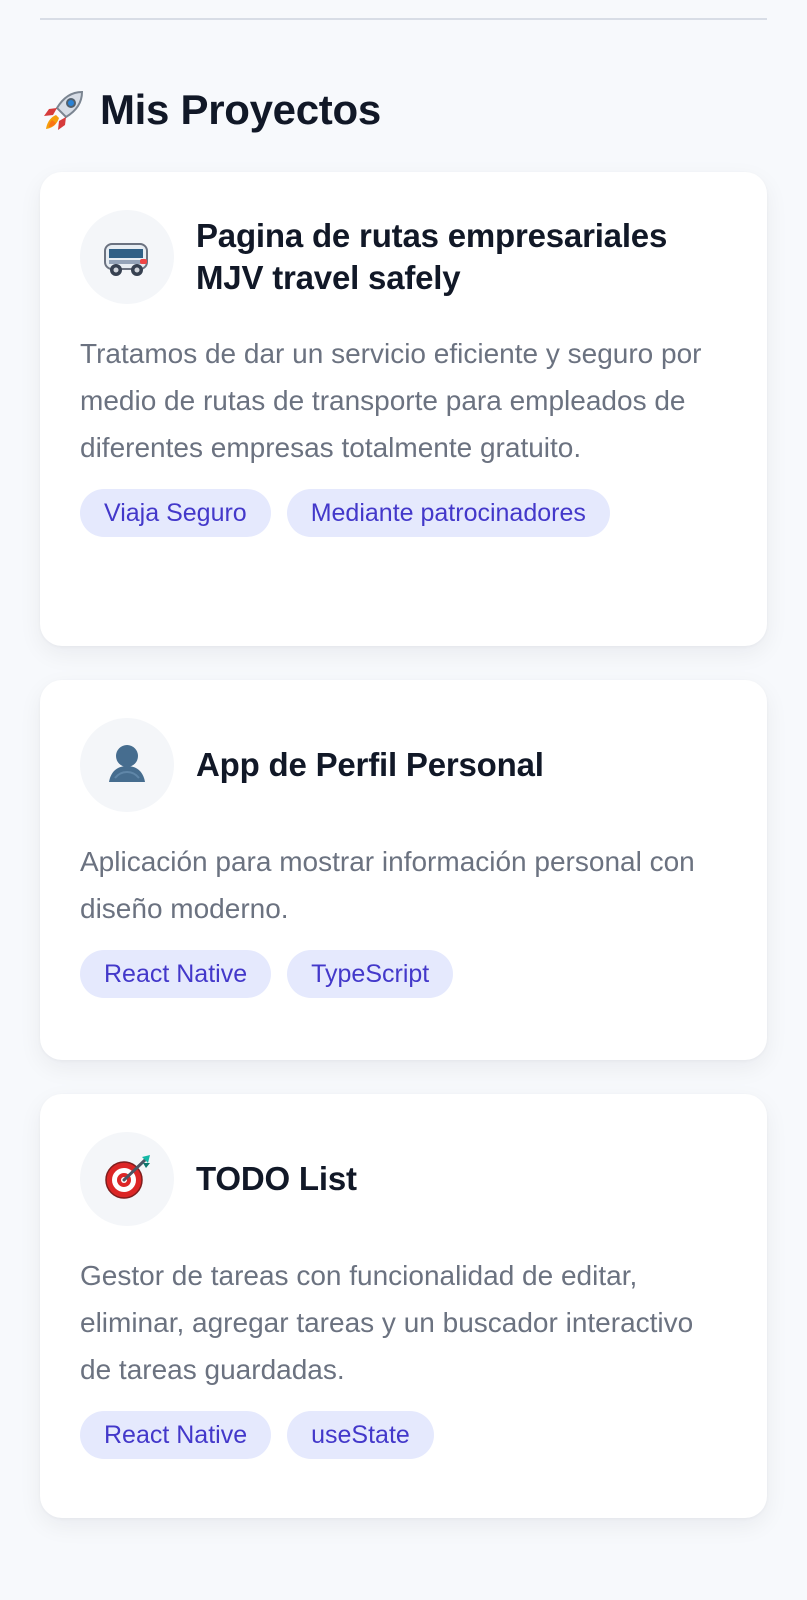  I want to click on top-divider, so click(403, 19).